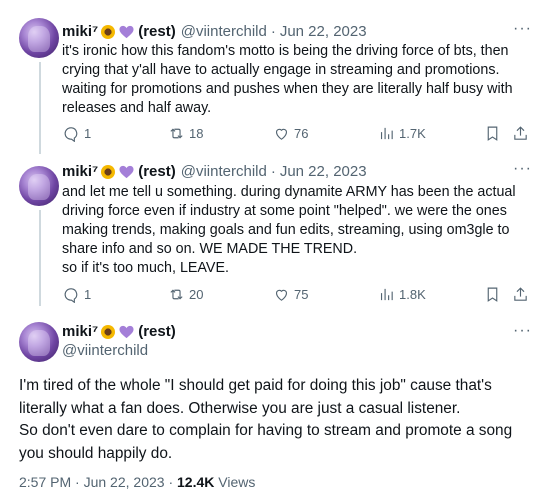  What do you see at coordinates (301, 133) in the screenshot?
I see `like-count: 76` at bounding box center [301, 133].